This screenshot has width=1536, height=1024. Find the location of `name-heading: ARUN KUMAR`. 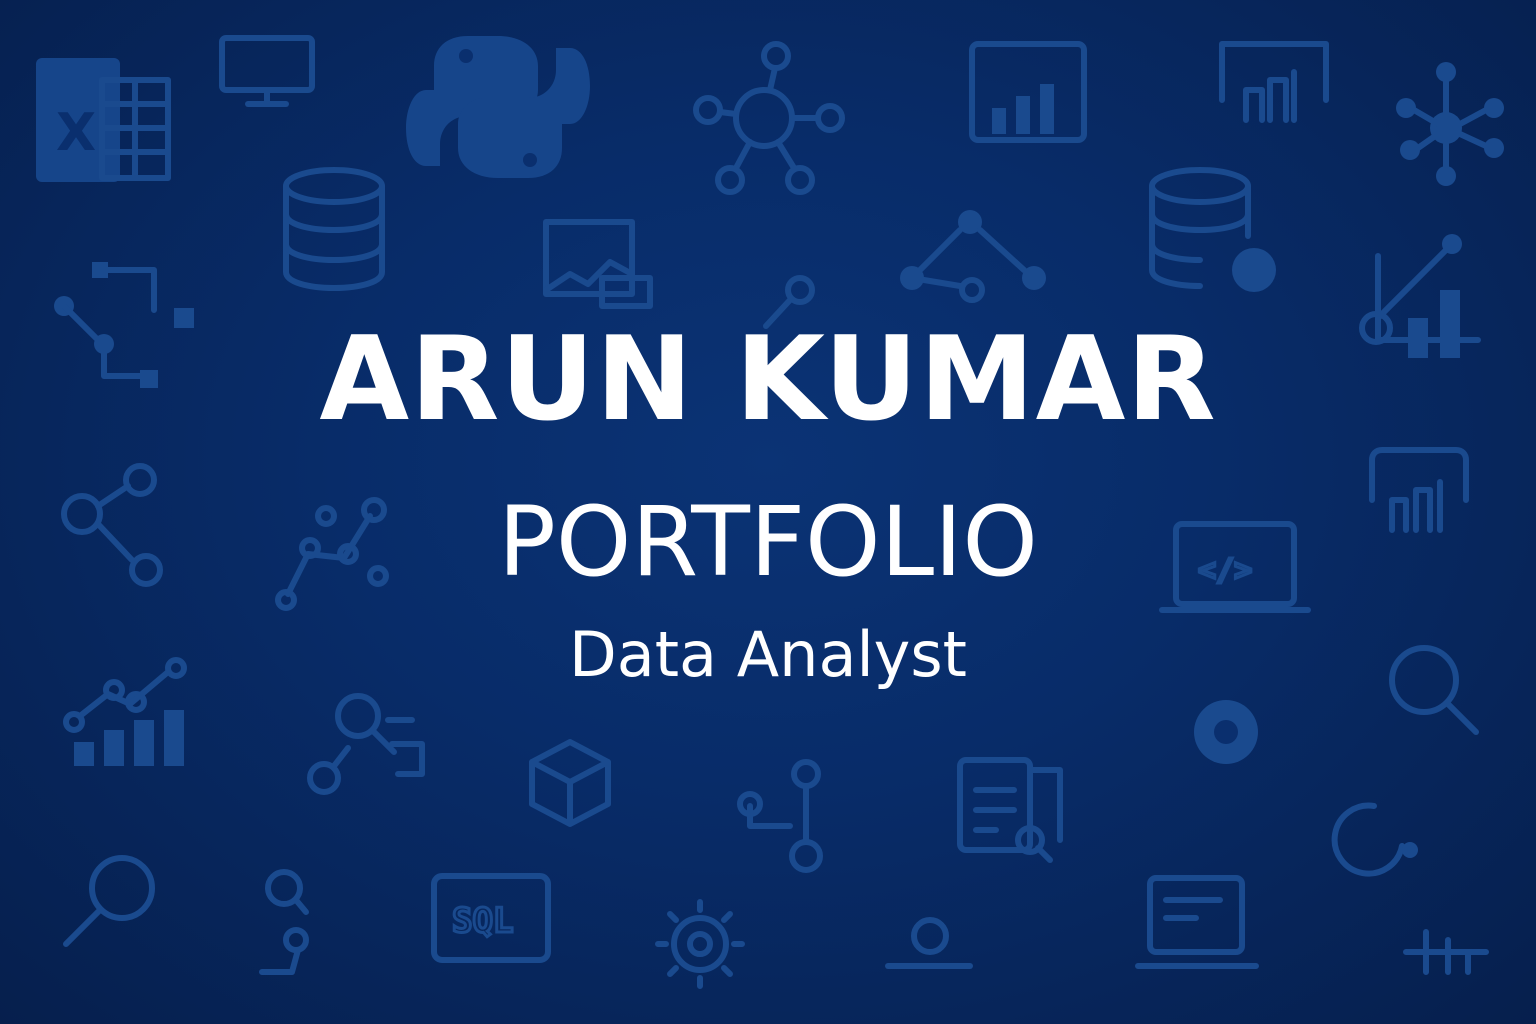

name-heading: ARUN KUMAR is located at coordinates (768, 379).